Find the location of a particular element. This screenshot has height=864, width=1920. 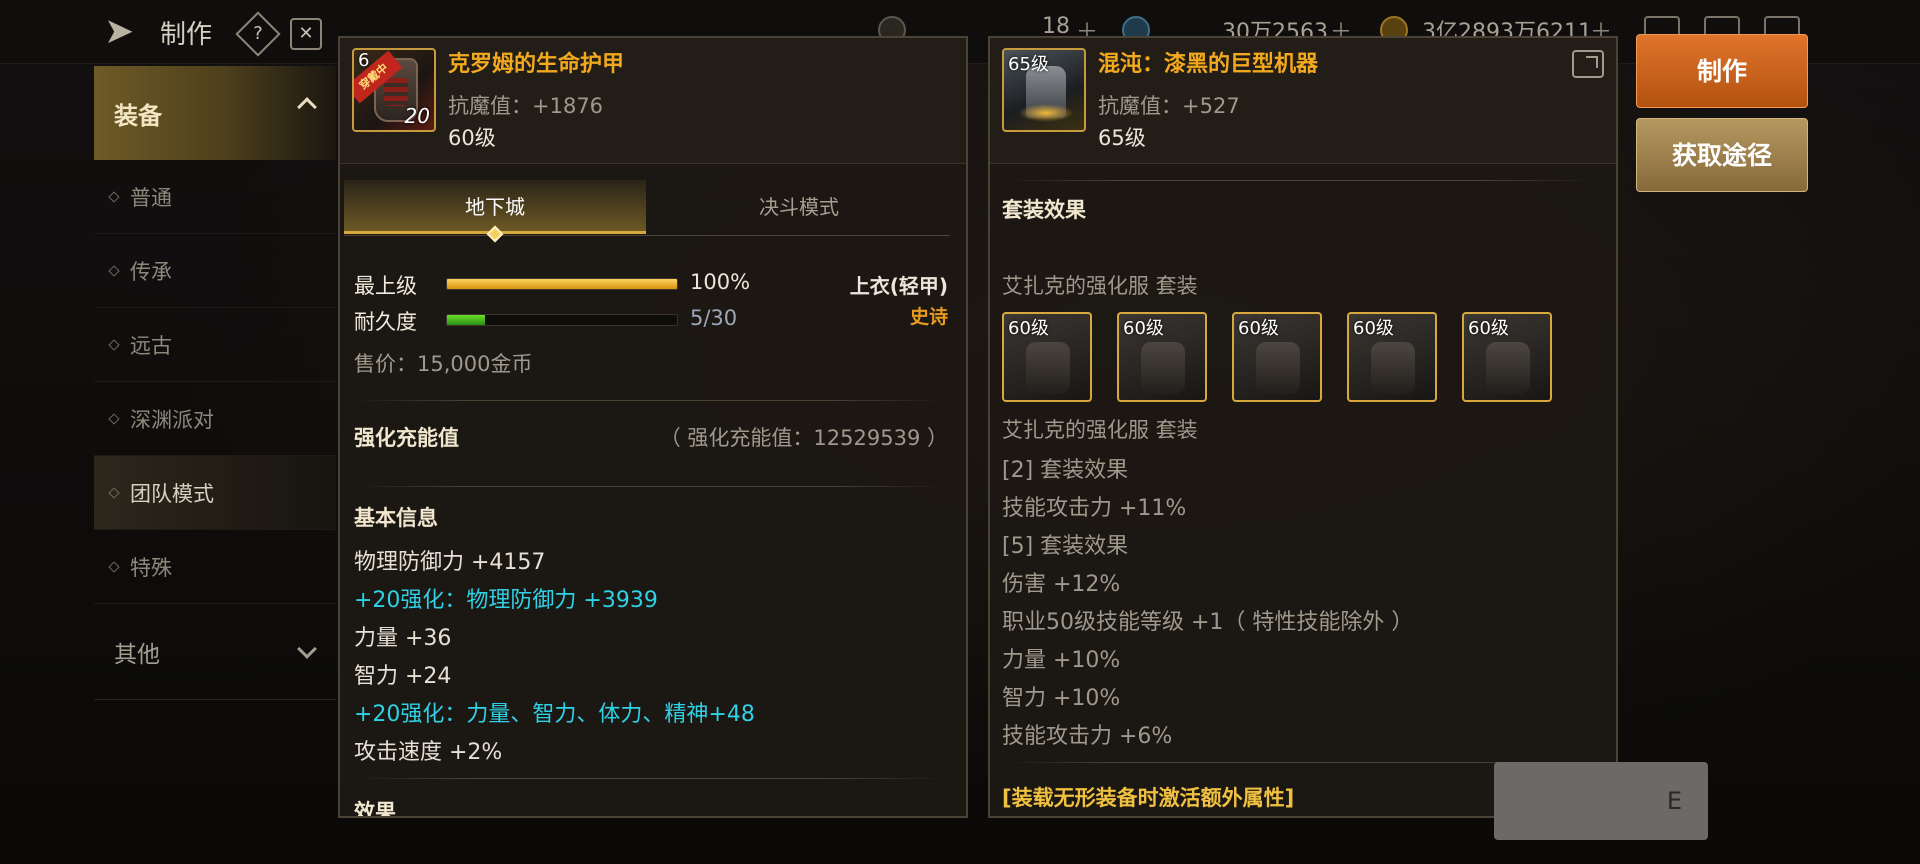

tab-duel-mode: 决斗模式 is located at coordinates (799, 207).